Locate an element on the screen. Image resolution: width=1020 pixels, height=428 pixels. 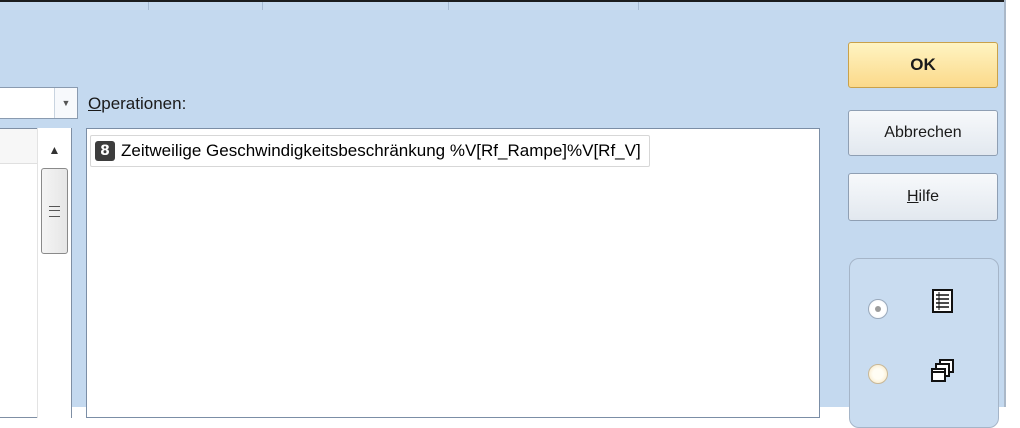
help-label: ilfe is located at coordinates (928, 196).